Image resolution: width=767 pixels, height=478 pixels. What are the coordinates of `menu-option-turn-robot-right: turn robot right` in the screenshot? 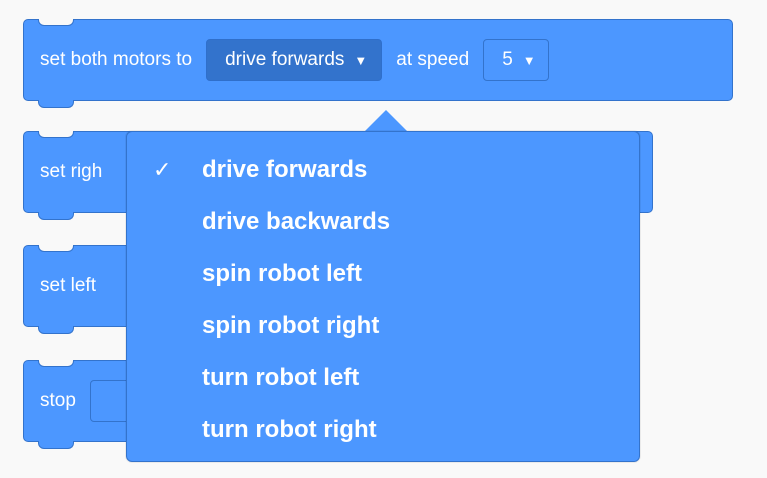 It's located at (383, 430).